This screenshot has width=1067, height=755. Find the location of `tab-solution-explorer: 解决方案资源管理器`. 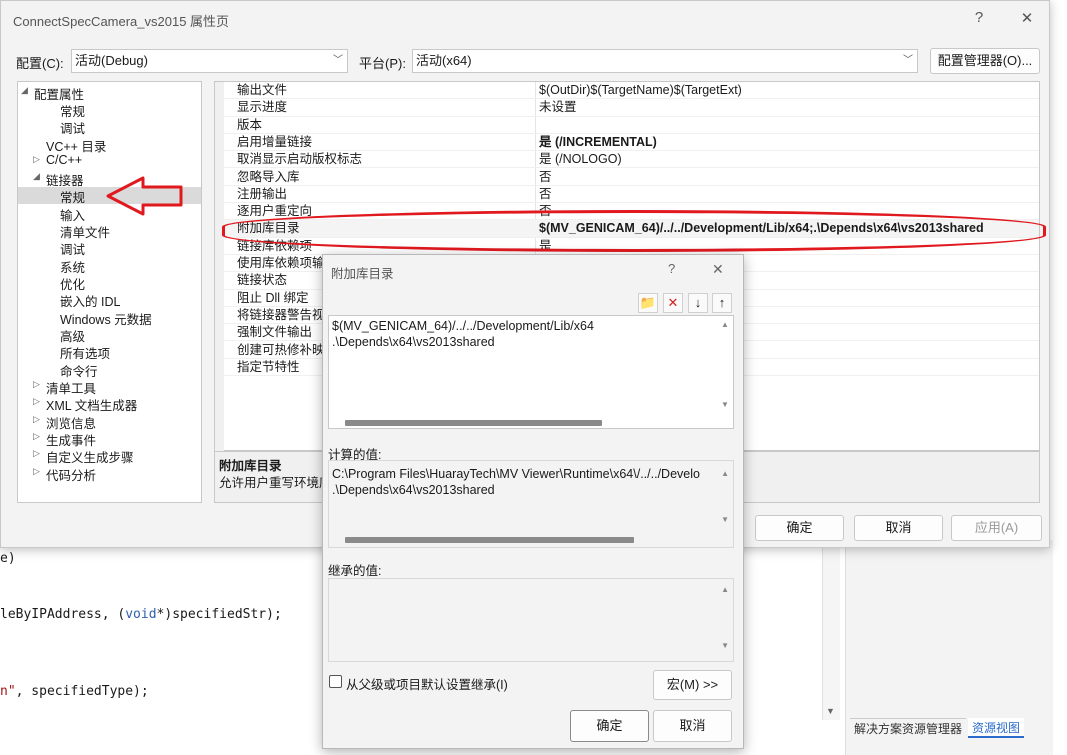

tab-solution-explorer: 解决方案资源管理器 is located at coordinates (908, 728).